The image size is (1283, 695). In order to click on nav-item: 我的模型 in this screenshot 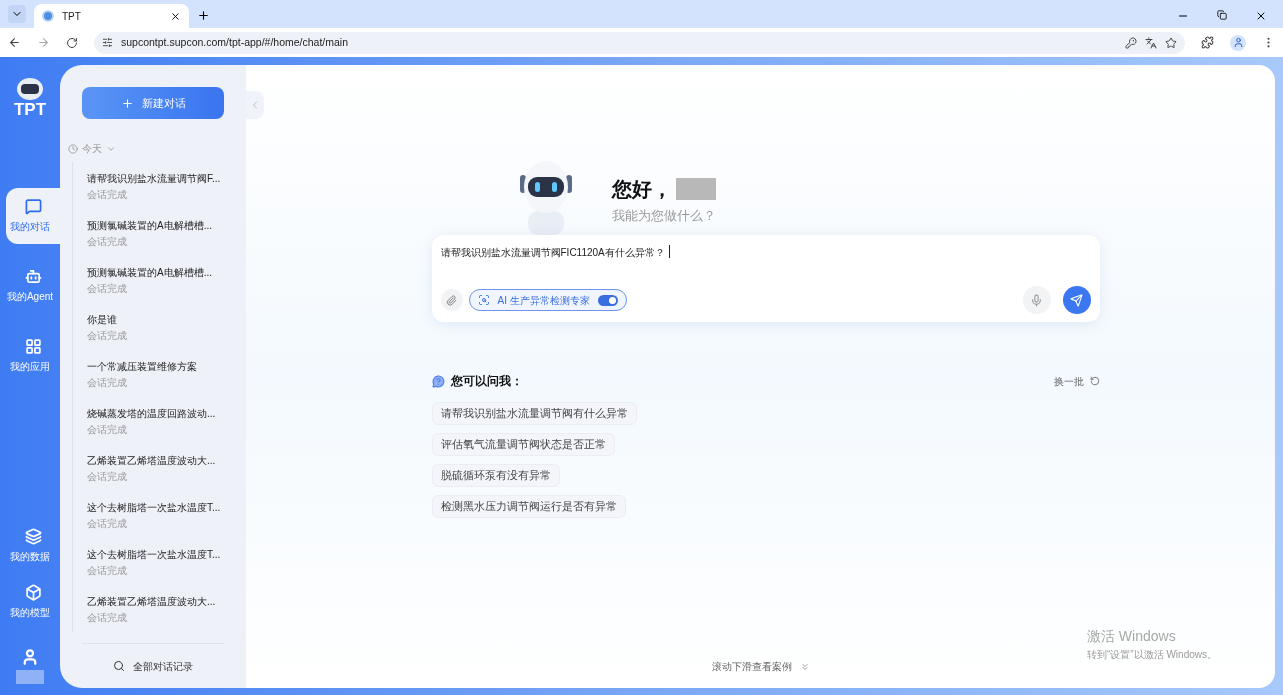, I will do `click(33, 602)`.